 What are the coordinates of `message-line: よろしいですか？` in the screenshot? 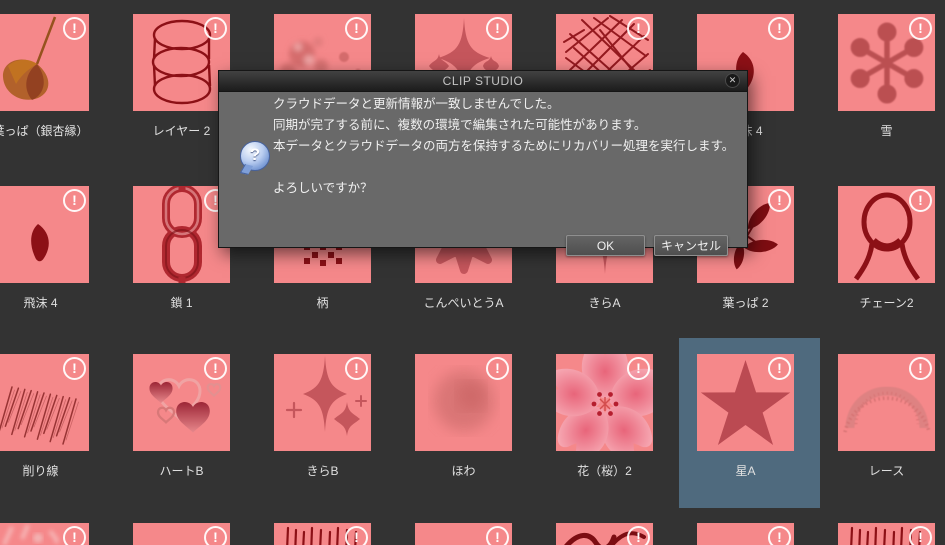 It's located at (323, 188).